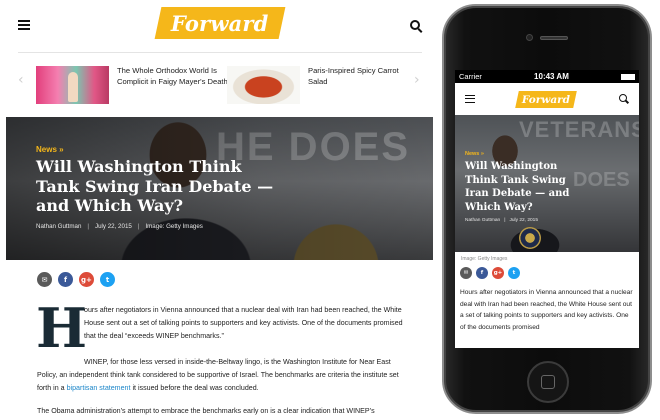 The height and width of the screenshot is (420, 660). What do you see at coordinates (62, 328) in the screenshot?
I see `drop-cap: H` at bounding box center [62, 328].